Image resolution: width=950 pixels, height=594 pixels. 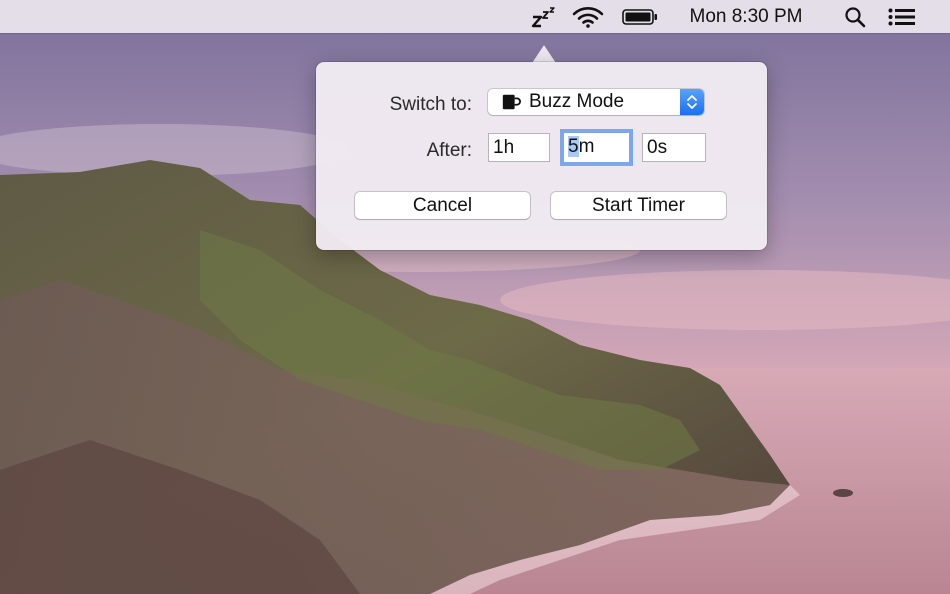 I want to click on menu-bar-clock: Mon 8:30 PM, so click(x=746, y=16).